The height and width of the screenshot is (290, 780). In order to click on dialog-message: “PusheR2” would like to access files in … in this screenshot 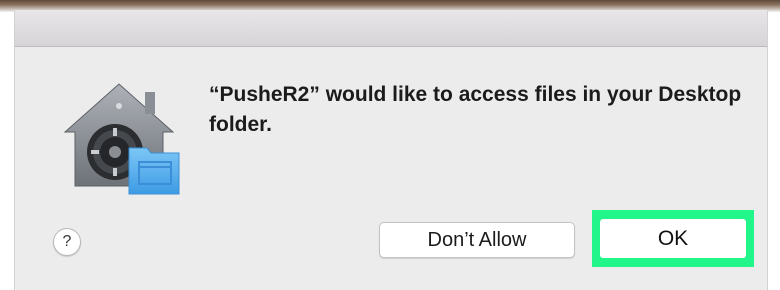, I will do `click(475, 109)`.